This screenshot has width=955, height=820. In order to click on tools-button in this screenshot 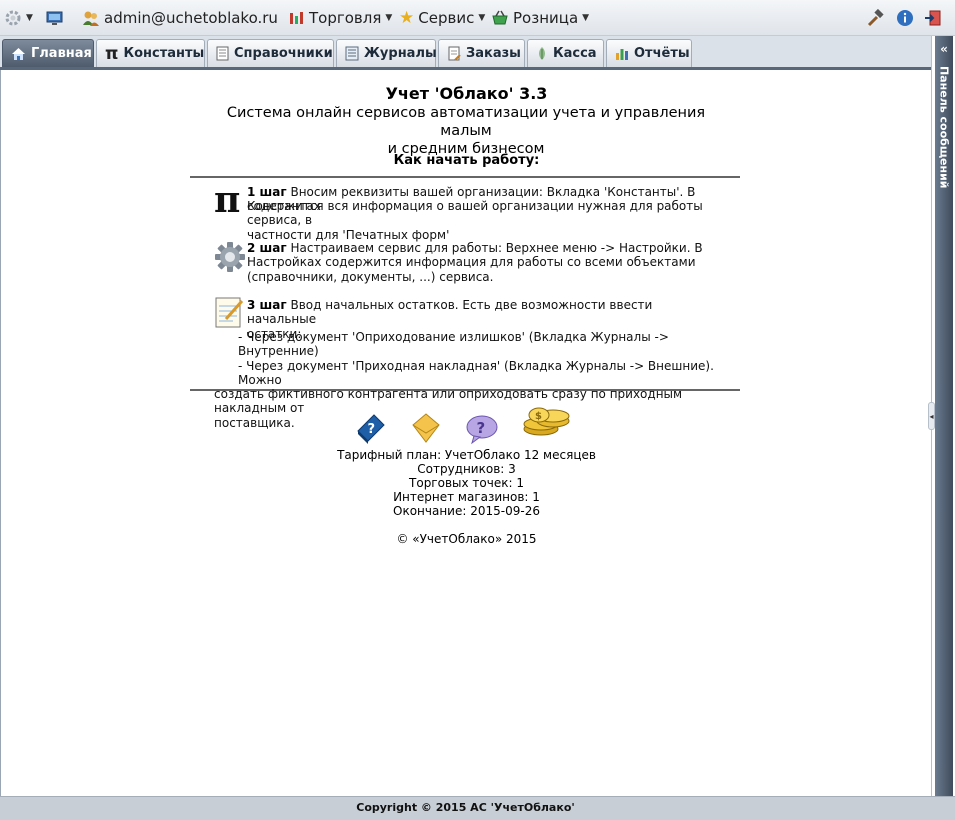, I will do `click(875, 18)`.